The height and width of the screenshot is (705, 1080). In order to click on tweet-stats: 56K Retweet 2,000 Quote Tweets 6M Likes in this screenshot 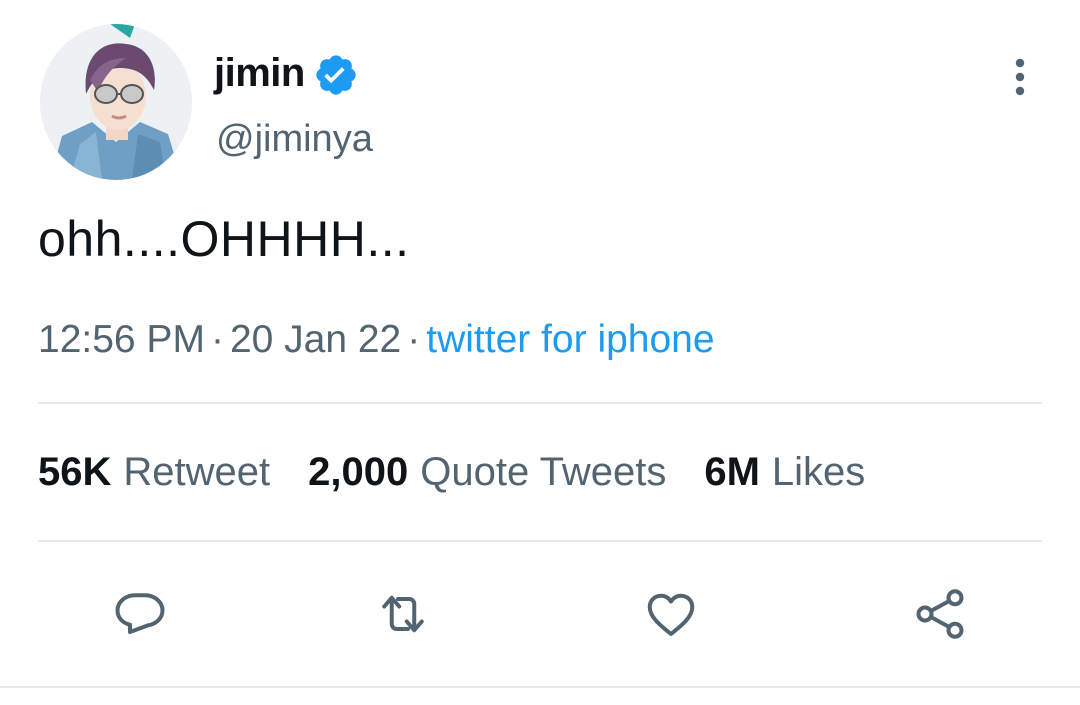, I will do `click(451, 472)`.